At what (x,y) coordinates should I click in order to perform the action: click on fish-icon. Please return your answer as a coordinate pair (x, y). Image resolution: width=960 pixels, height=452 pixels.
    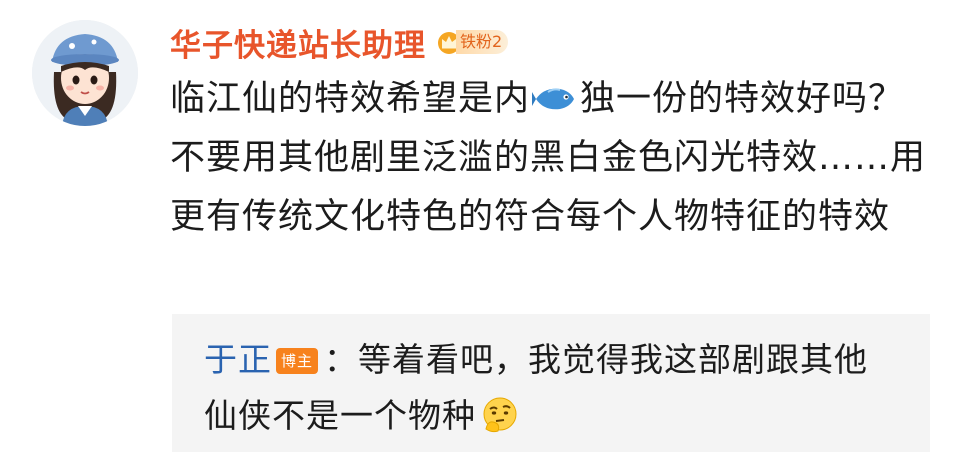
    Looking at the image, I should click on (555, 92).